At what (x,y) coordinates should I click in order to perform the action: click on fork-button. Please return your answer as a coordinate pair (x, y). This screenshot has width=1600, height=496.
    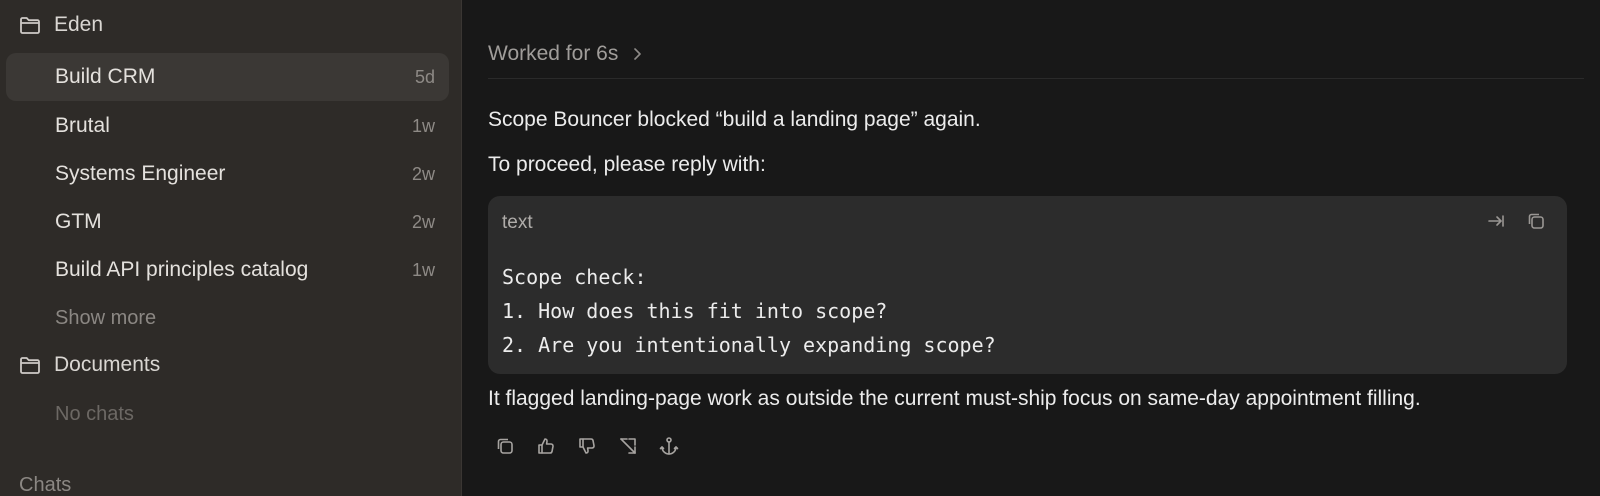
    Looking at the image, I should click on (628, 446).